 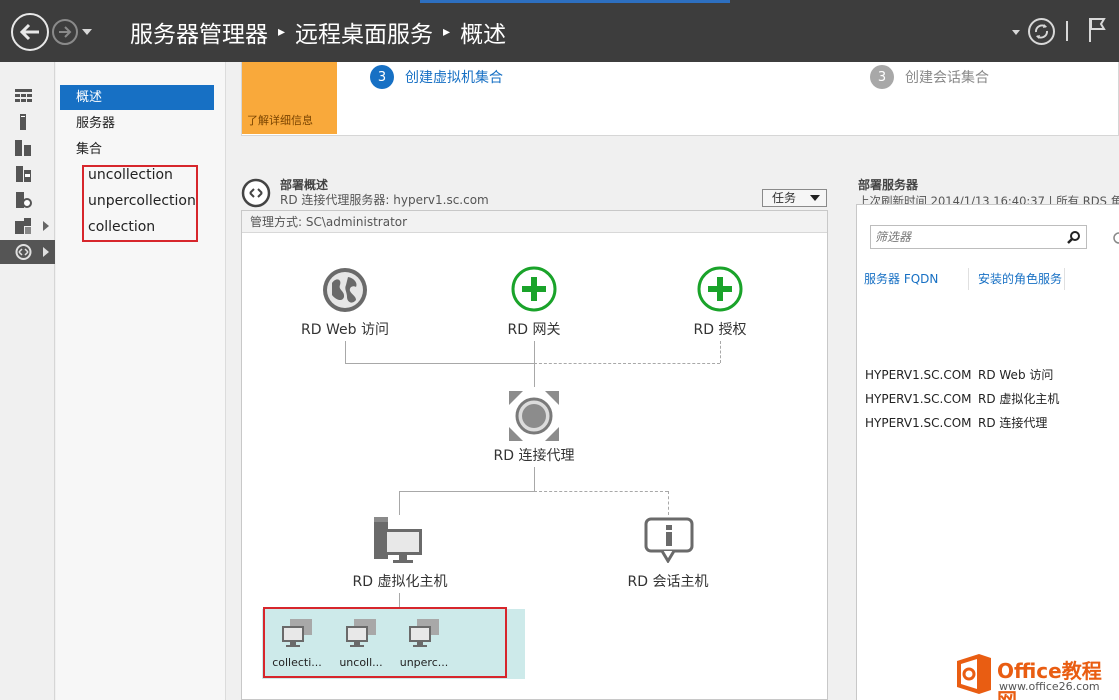 I want to click on managed-by-bar: 管理方式: SC\administrator, so click(x=534, y=222).